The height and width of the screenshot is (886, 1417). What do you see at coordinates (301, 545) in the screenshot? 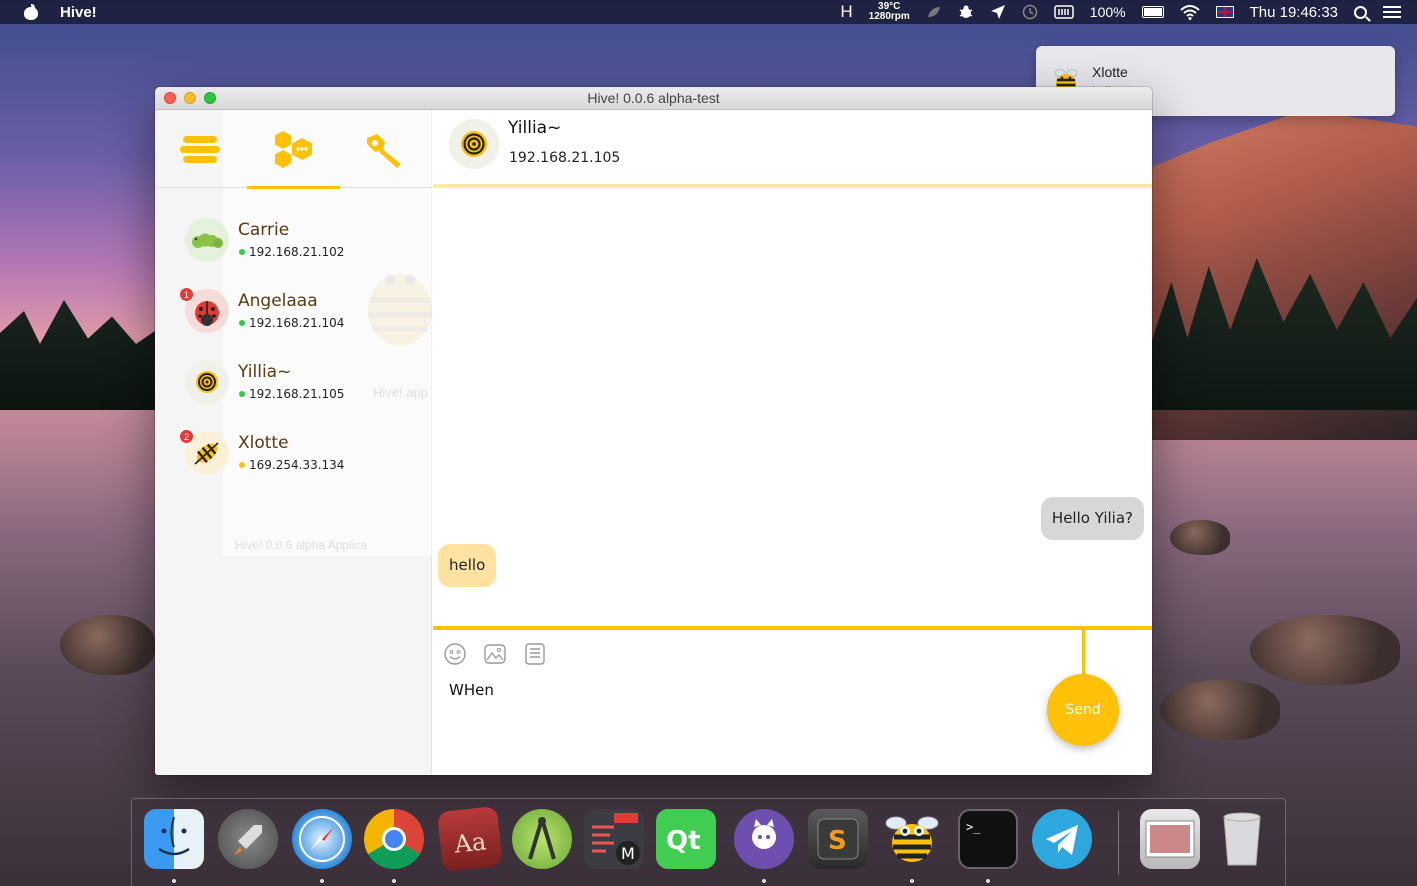
I see `ghost-footer: Hive! 0.0.6 alpha Applica` at bounding box center [301, 545].